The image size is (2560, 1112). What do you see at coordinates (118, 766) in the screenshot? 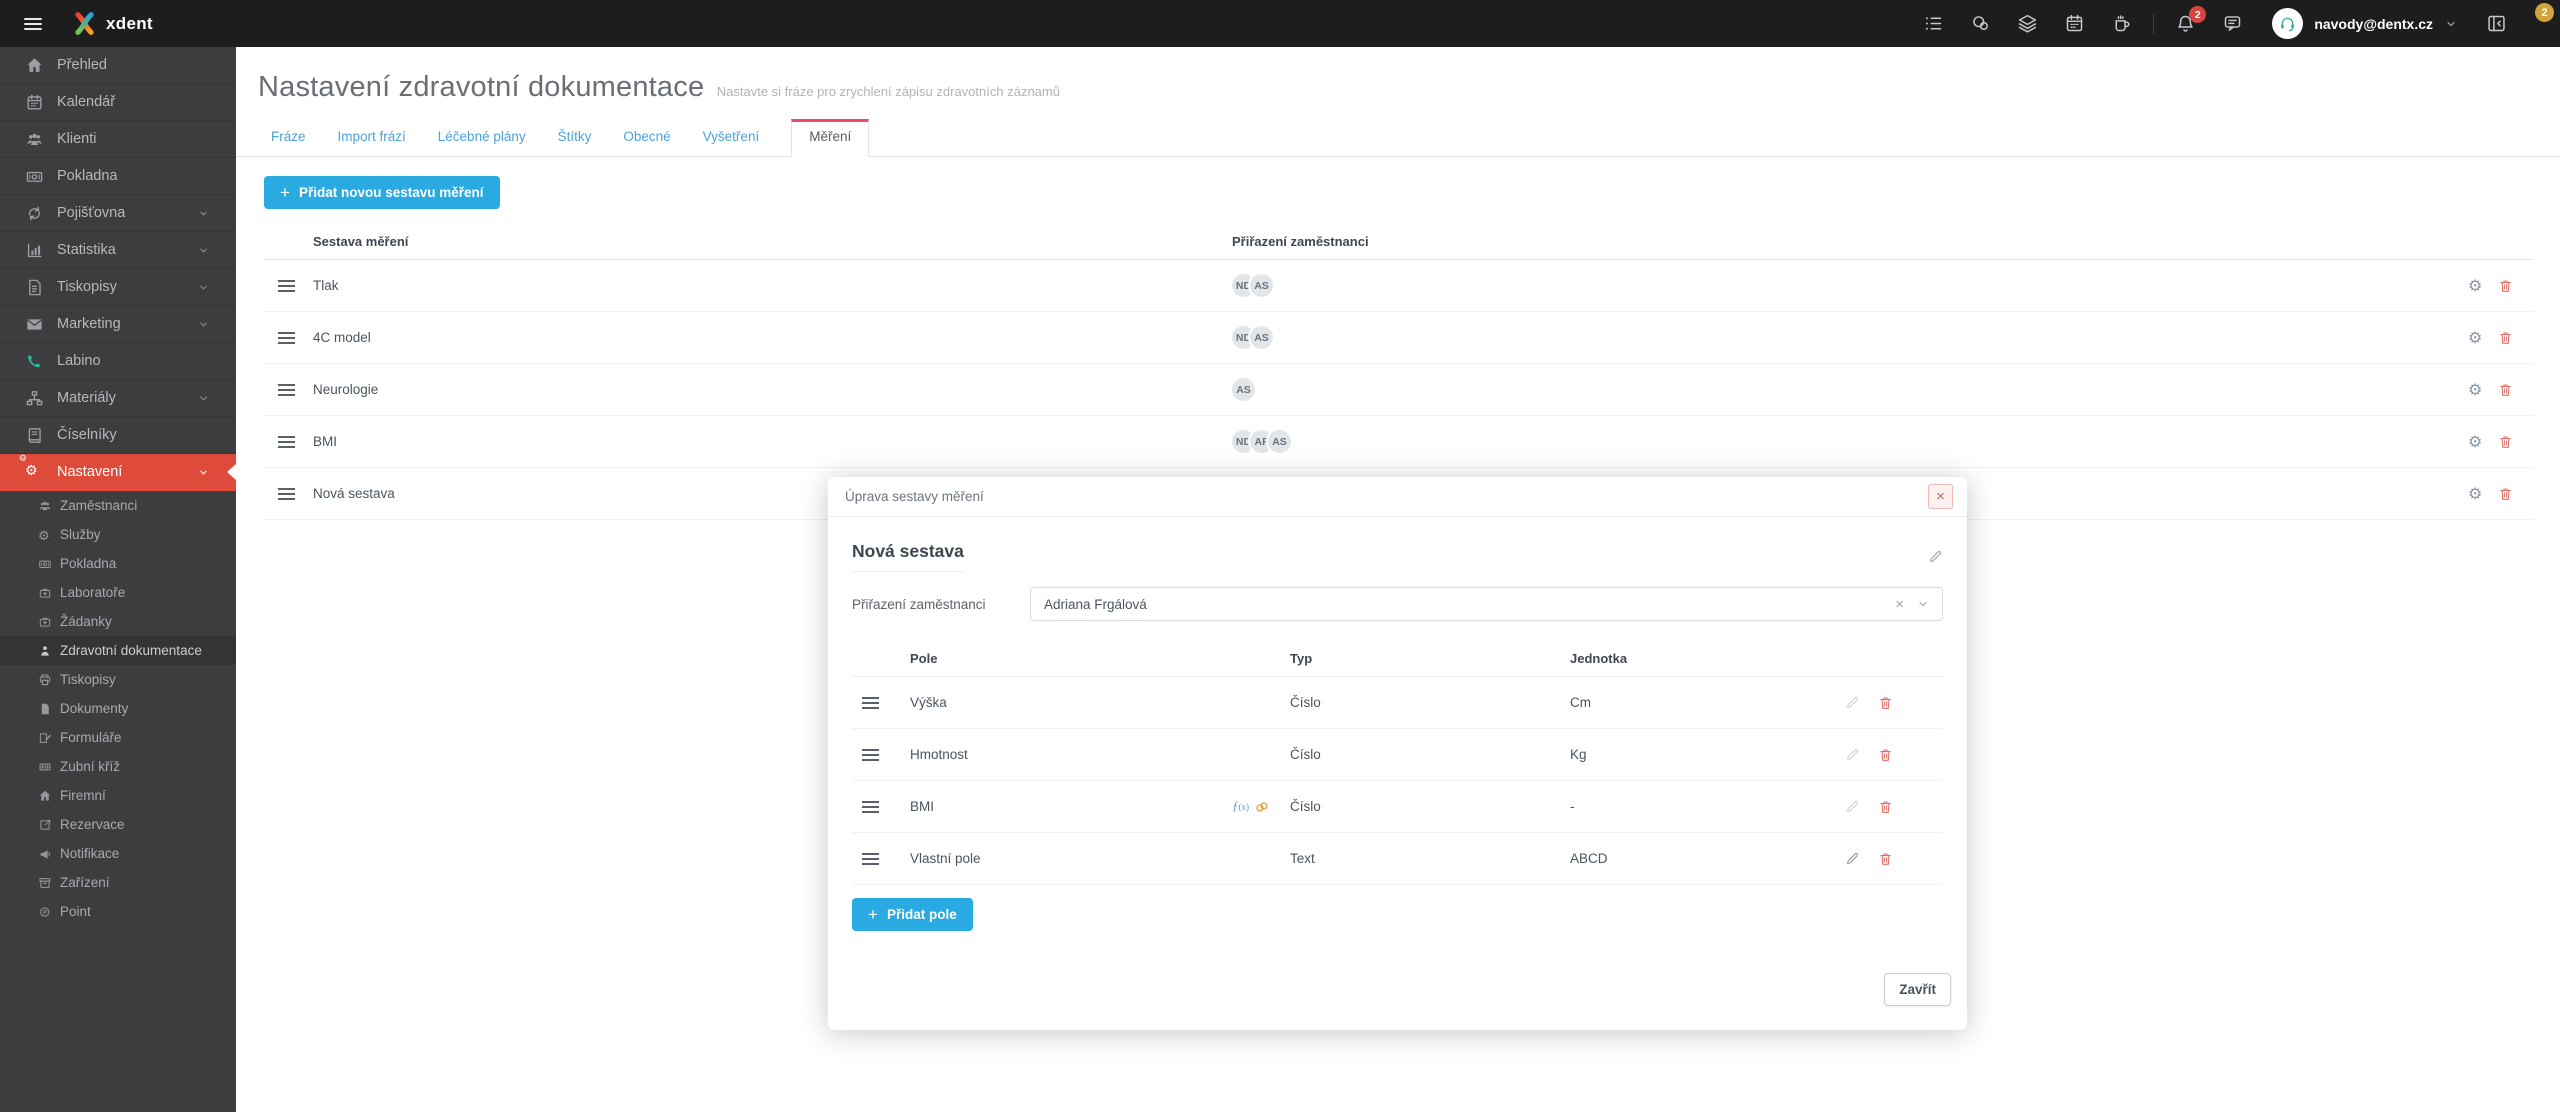
I see `sidebar-subitem-zubni-kriz: Zubní kříž` at bounding box center [118, 766].